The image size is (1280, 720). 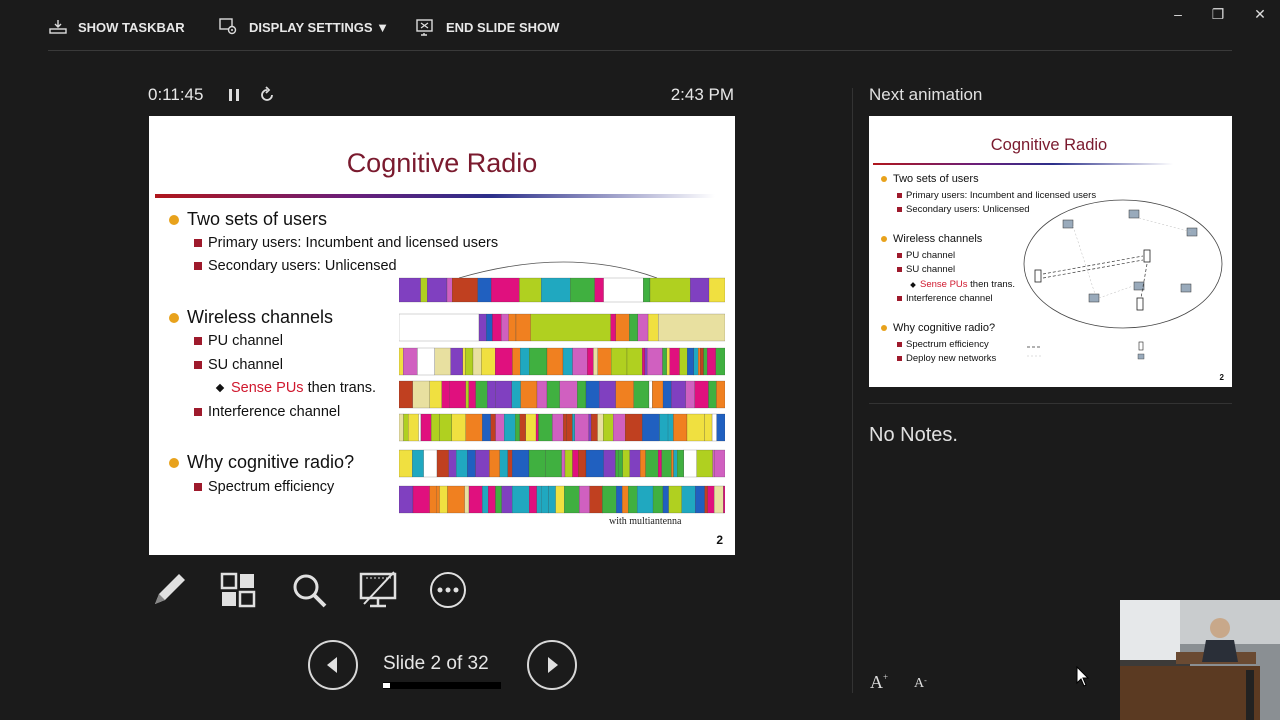 I want to click on display-settings-button: DISPLAY SETTINGS ▼, so click(x=304, y=27).